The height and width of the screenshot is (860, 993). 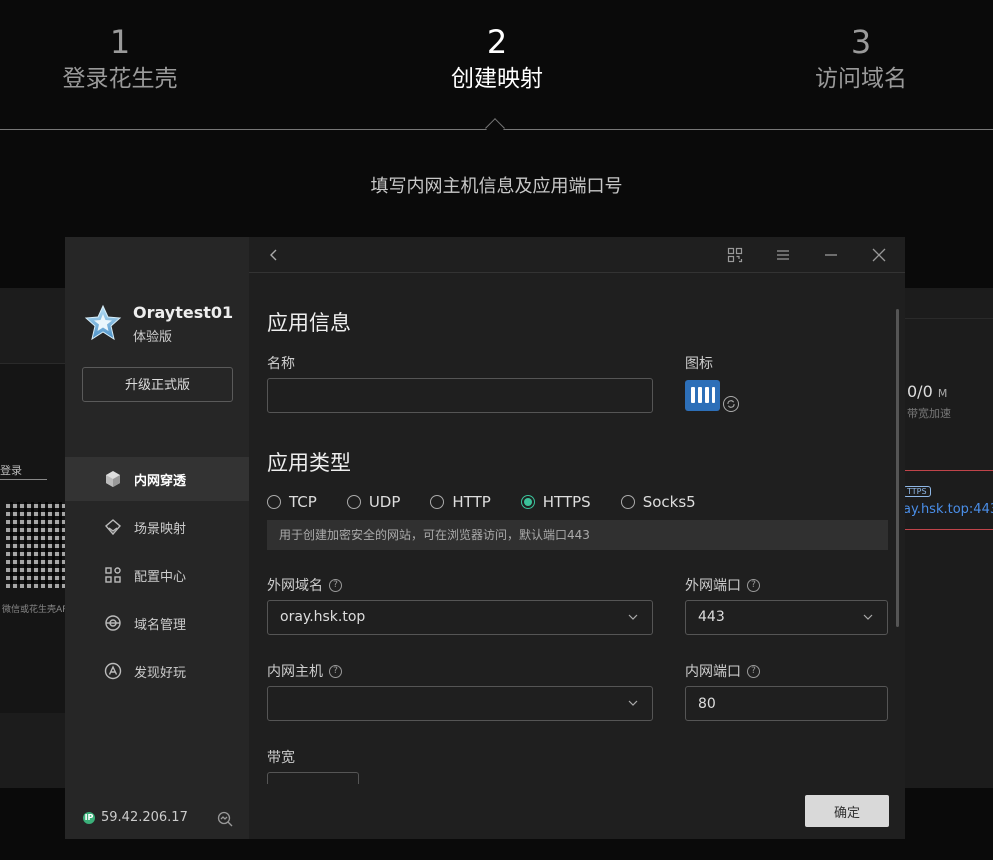 I want to click on speed-unit: M, so click(x=942, y=393).